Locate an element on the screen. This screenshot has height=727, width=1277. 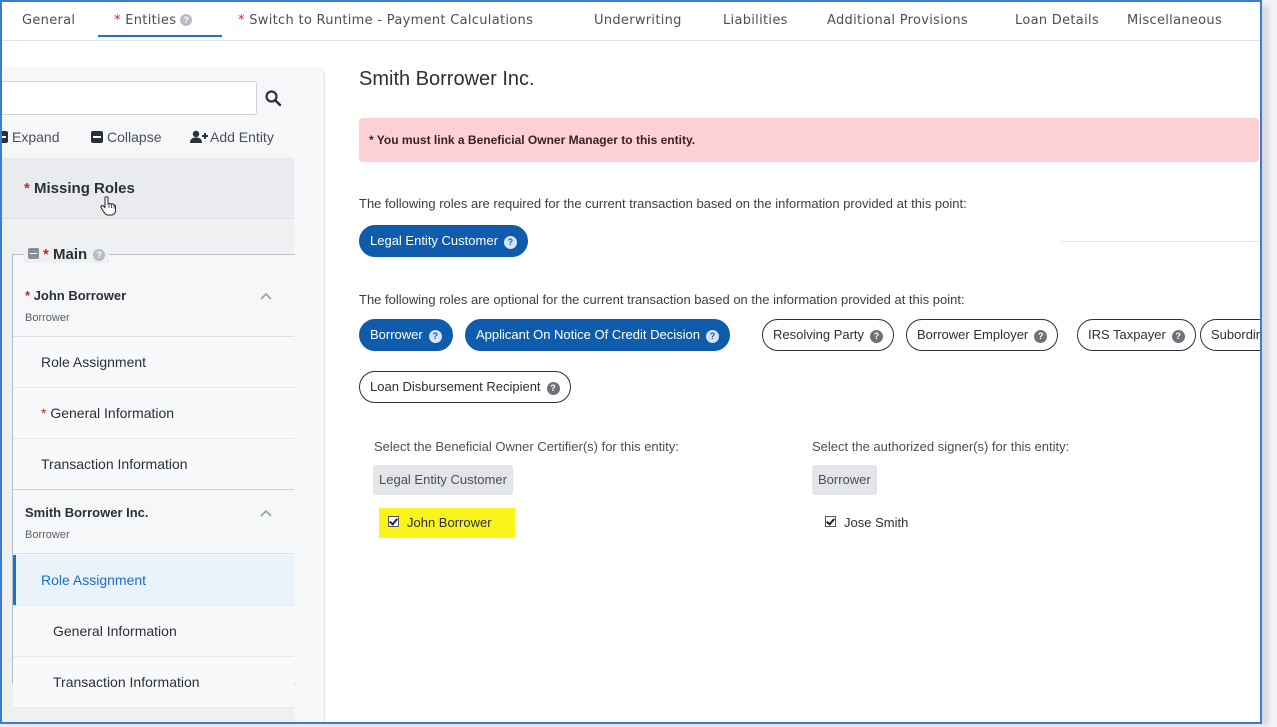
role-pill-subordinate: Subordin is located at coordinates (1230, 335).